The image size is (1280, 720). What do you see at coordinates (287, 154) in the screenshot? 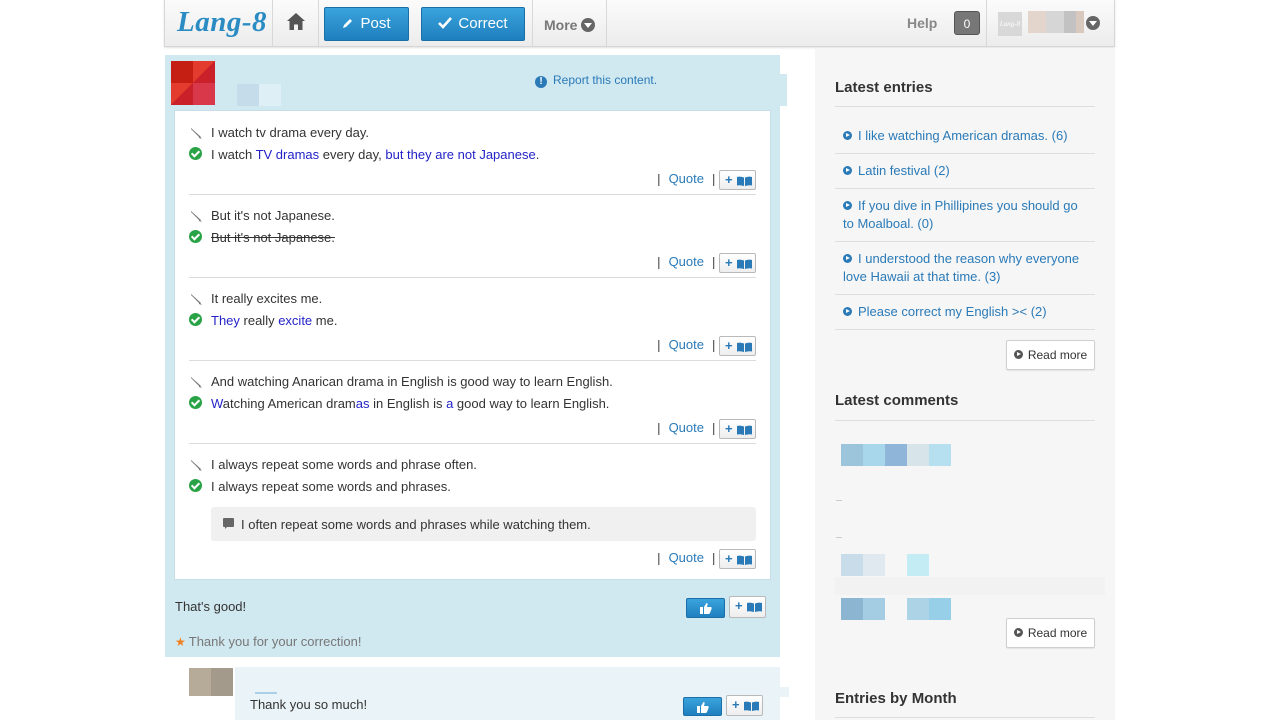
I see `correction-highlight: TV dramas` at bounding box center [287, 154].